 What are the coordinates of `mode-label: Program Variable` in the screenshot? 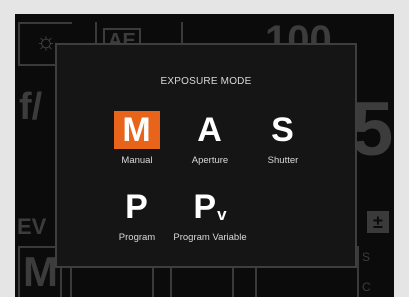 It's located at (210, 237).